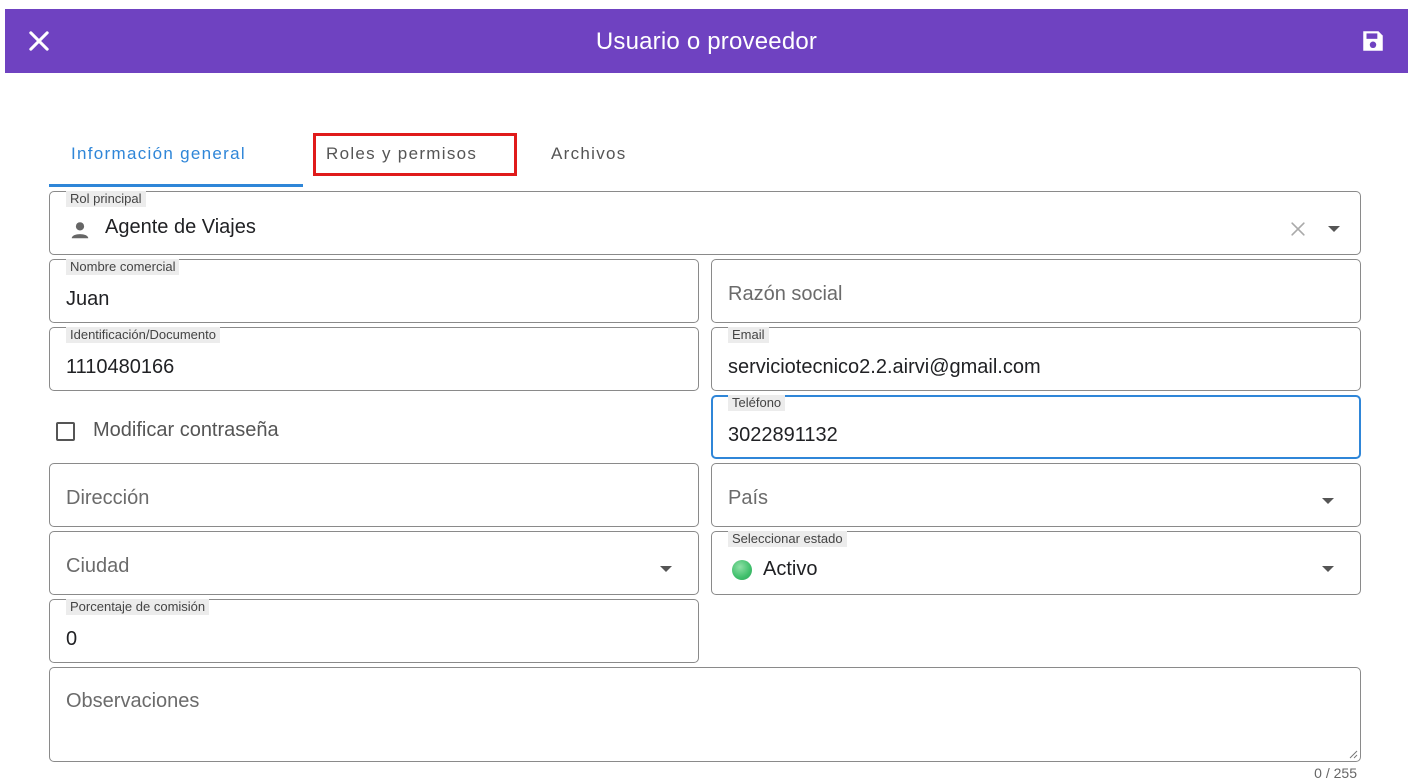  What do you see at coordinates (65, 431) in the screenshot?
I see `modificar-contrasena-checkbox` at bounding box center [65, 431].